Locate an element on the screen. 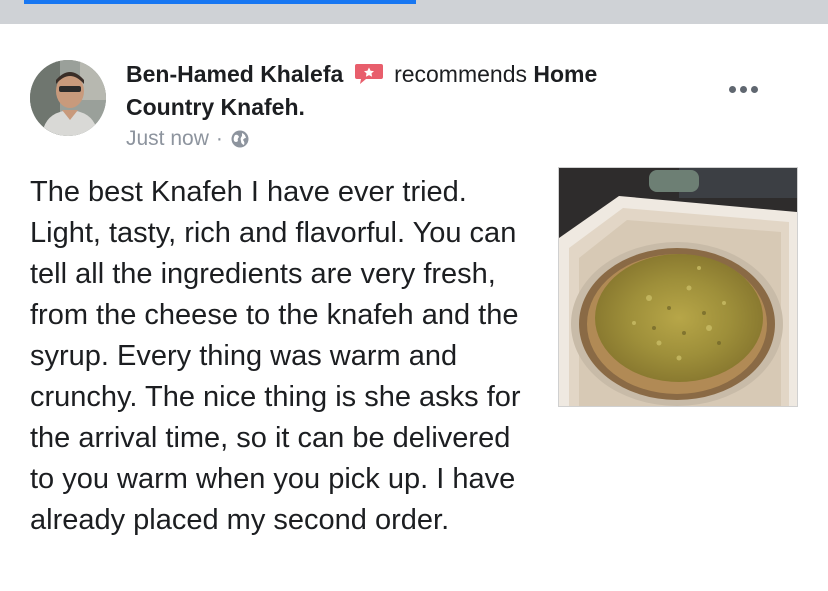 Image resolution: width=828 pixels, height=591 pixels. action-text: recommends is located at coordinates (460, 74).